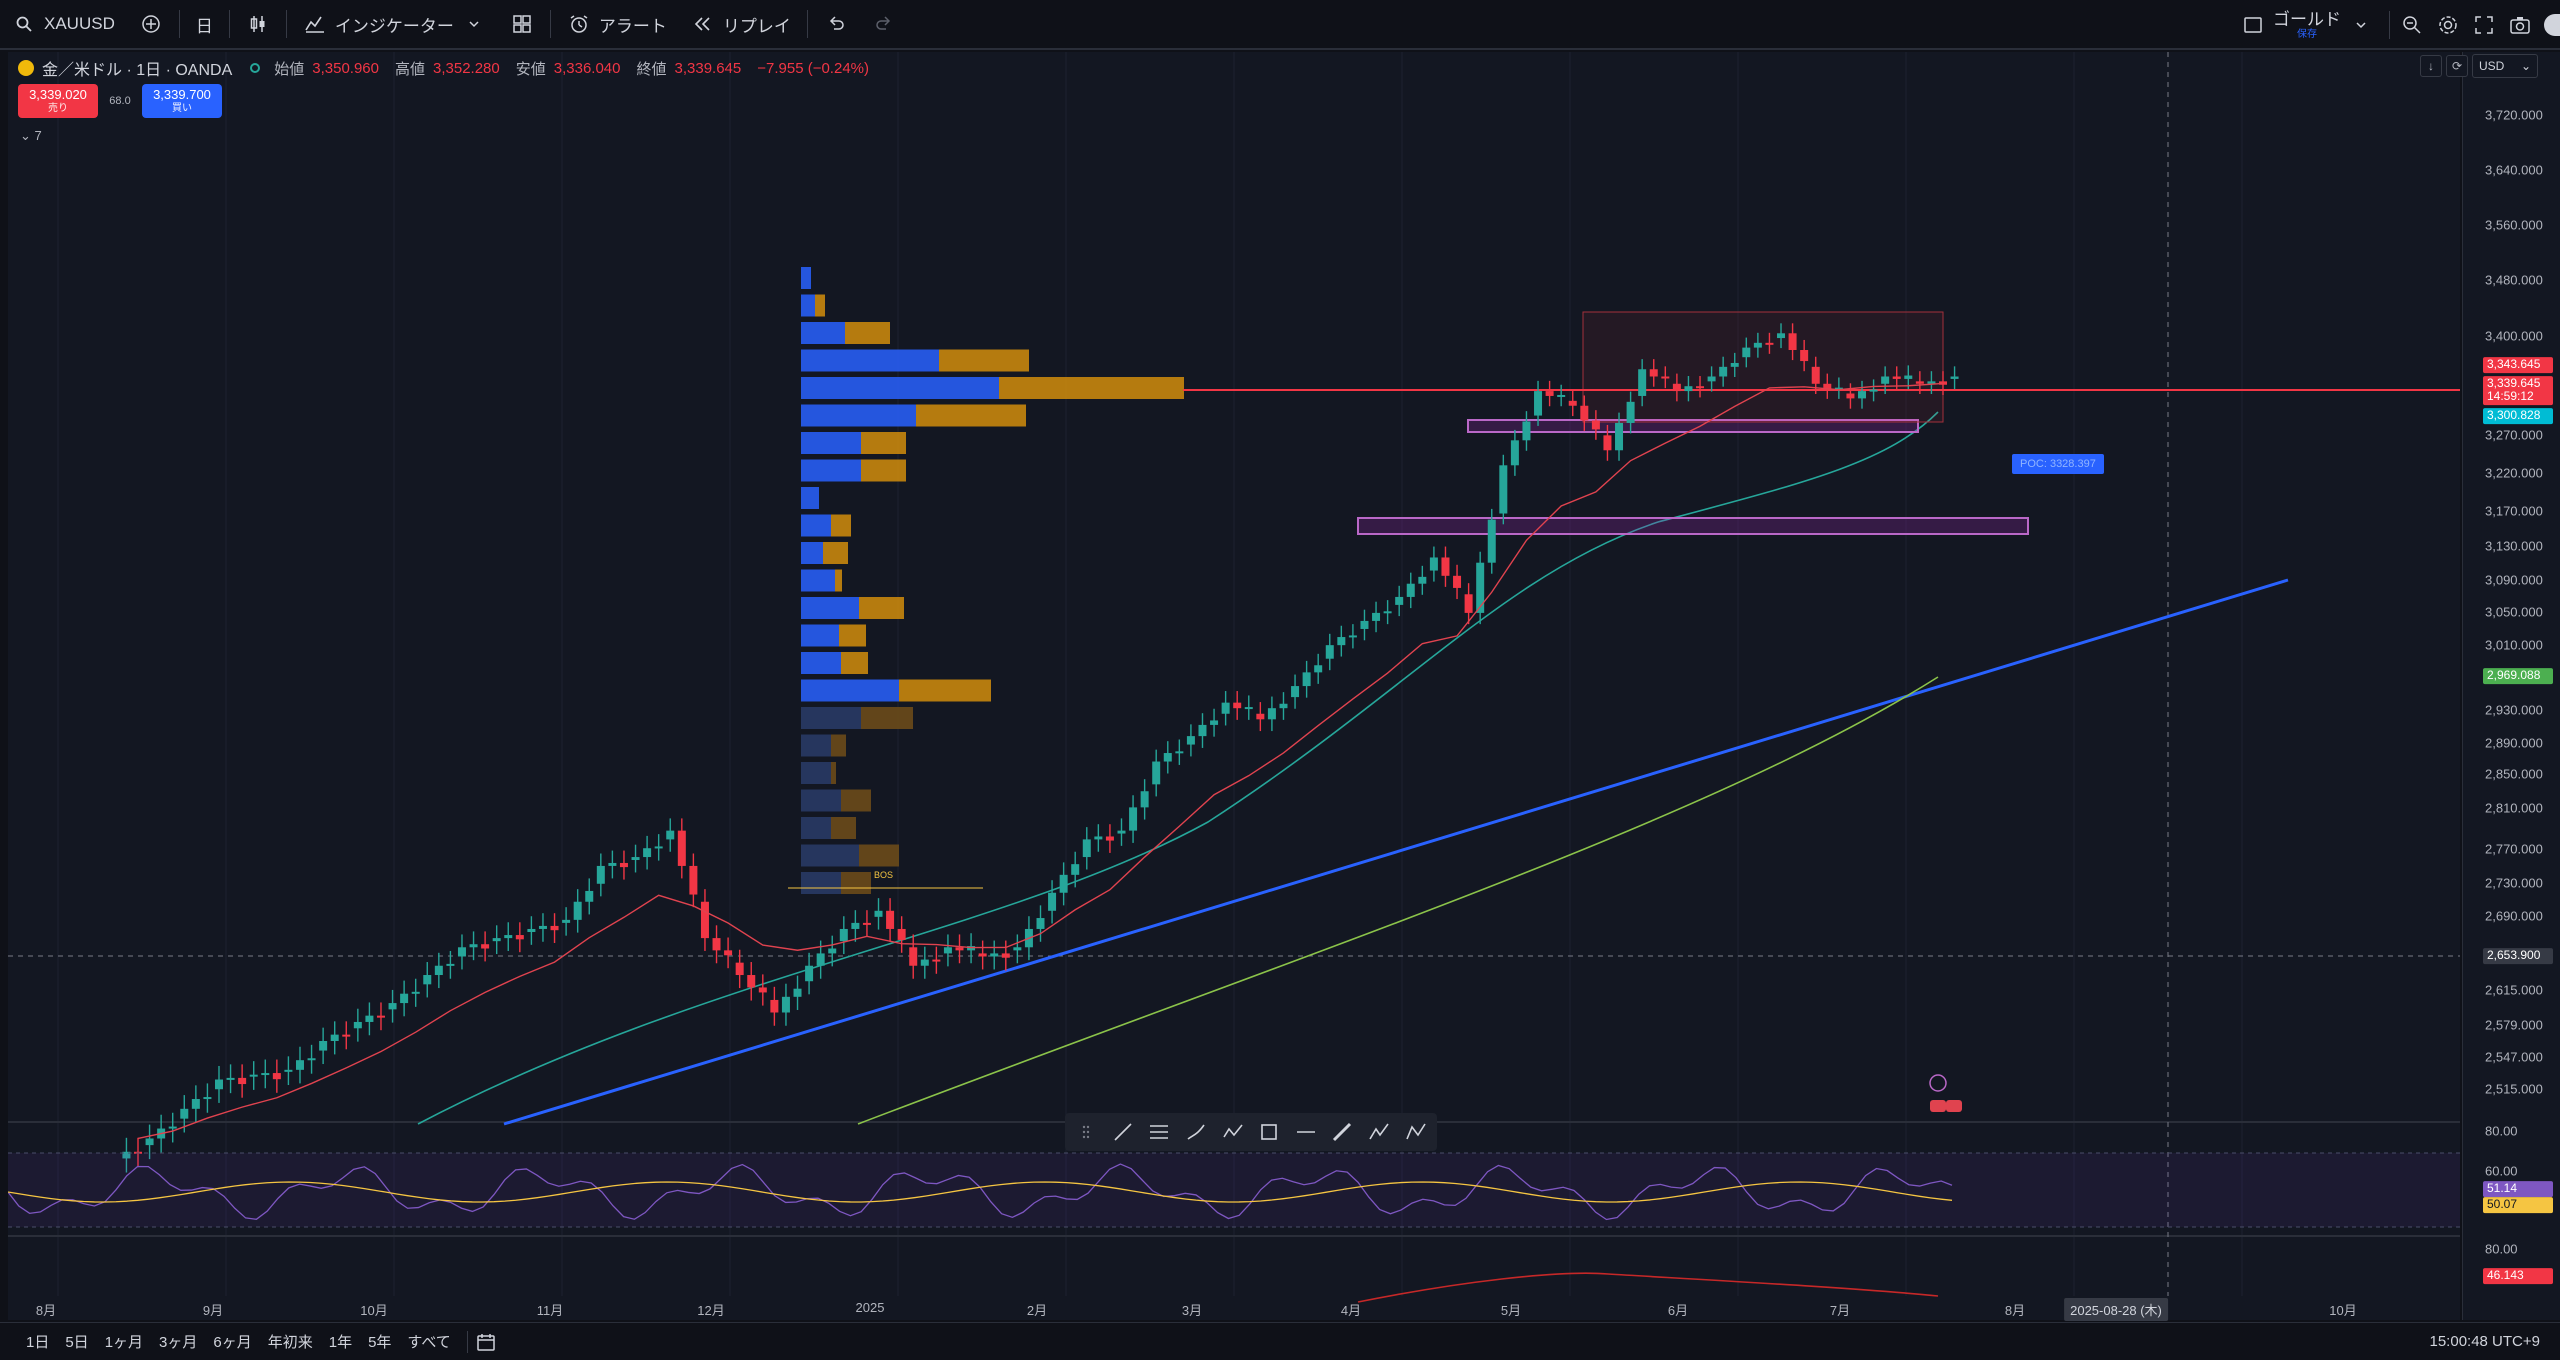 The height and width of the screenshot is (1360, 2560). Describe the element at coordinates (1306, 1132) in the screenshot. I see `horizontal-line-tool-icon` at that location.